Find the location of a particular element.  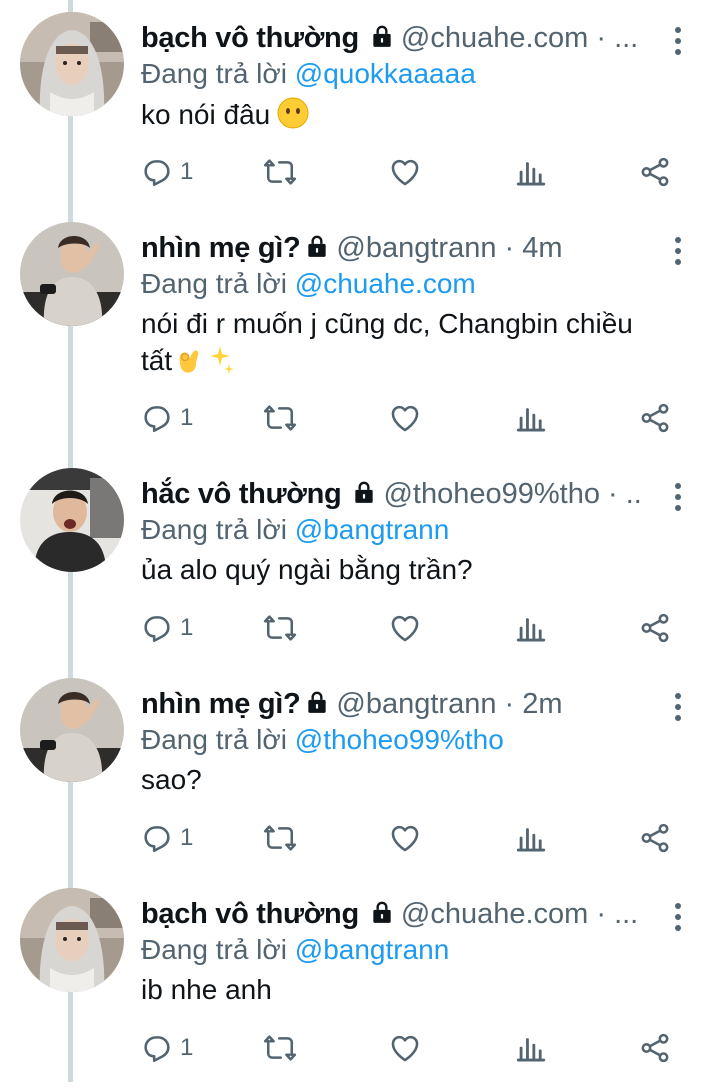

tweet-header: nhìn mẹ gì? @bangtrann · 2m is located at coordinates (391, 704).